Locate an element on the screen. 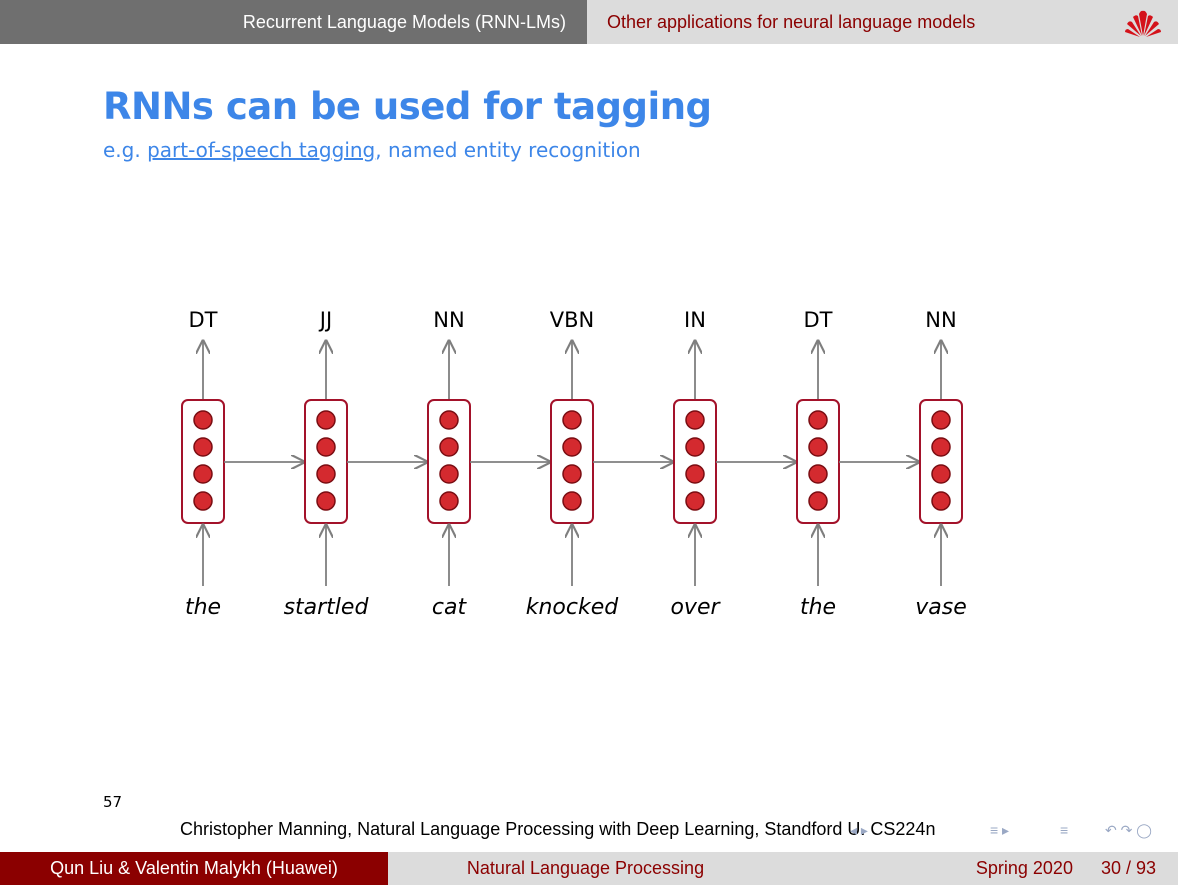 Image resolution: width=1178 pixels, height=885 pixels. subtitle-prefix: e.g. is located at coordinates (125, 150).